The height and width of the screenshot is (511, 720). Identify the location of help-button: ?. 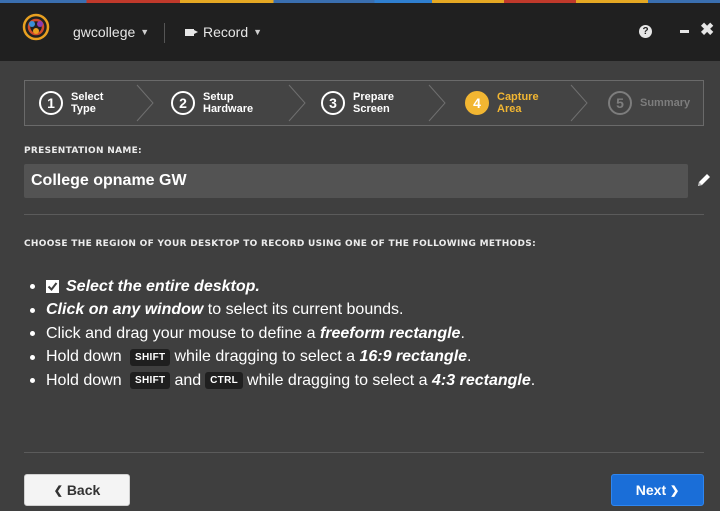
(645, 31).